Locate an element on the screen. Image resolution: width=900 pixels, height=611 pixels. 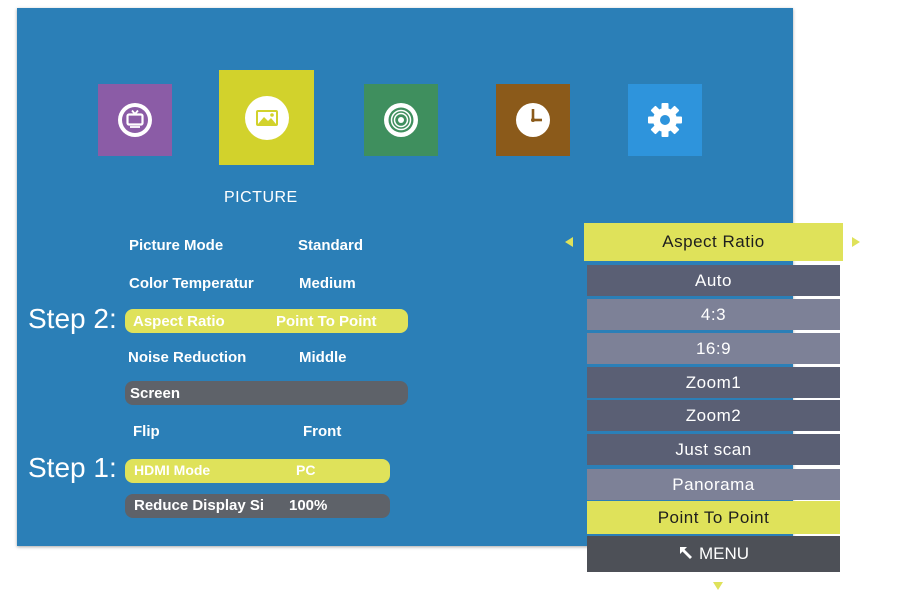
setting-value: Middle is located at coordinates (323, 357).